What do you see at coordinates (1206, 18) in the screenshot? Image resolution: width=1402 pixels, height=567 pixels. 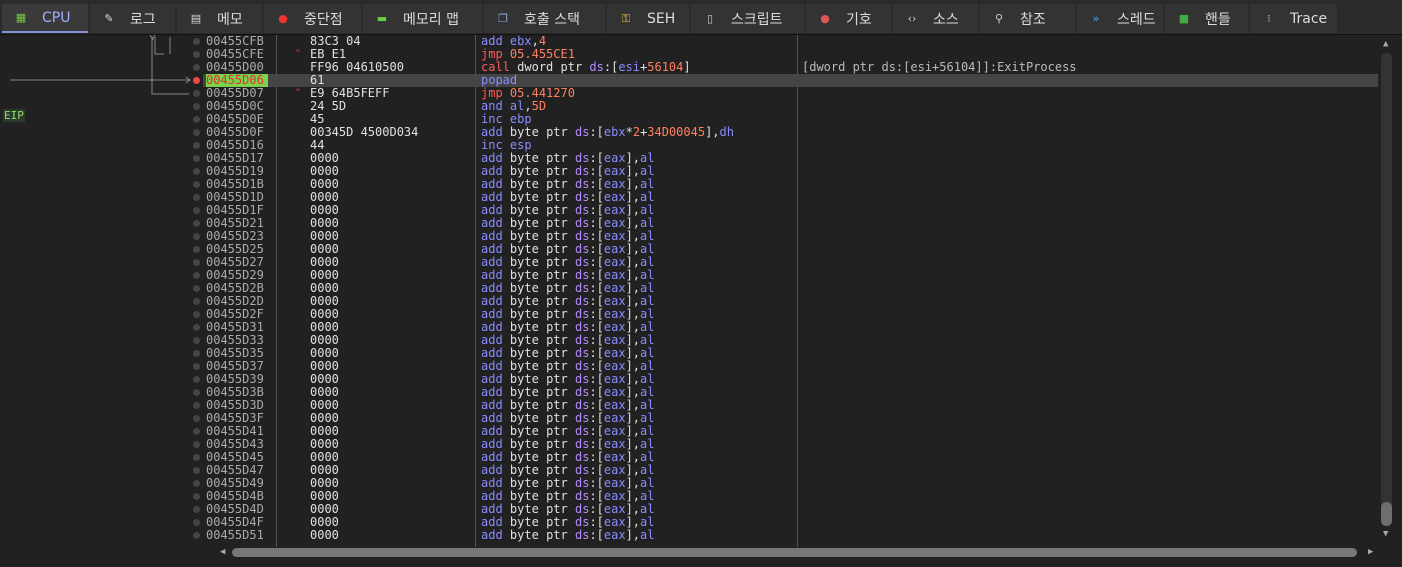 I see `tab-handles: ■ 핸들` at bounding box center [1206, 18].